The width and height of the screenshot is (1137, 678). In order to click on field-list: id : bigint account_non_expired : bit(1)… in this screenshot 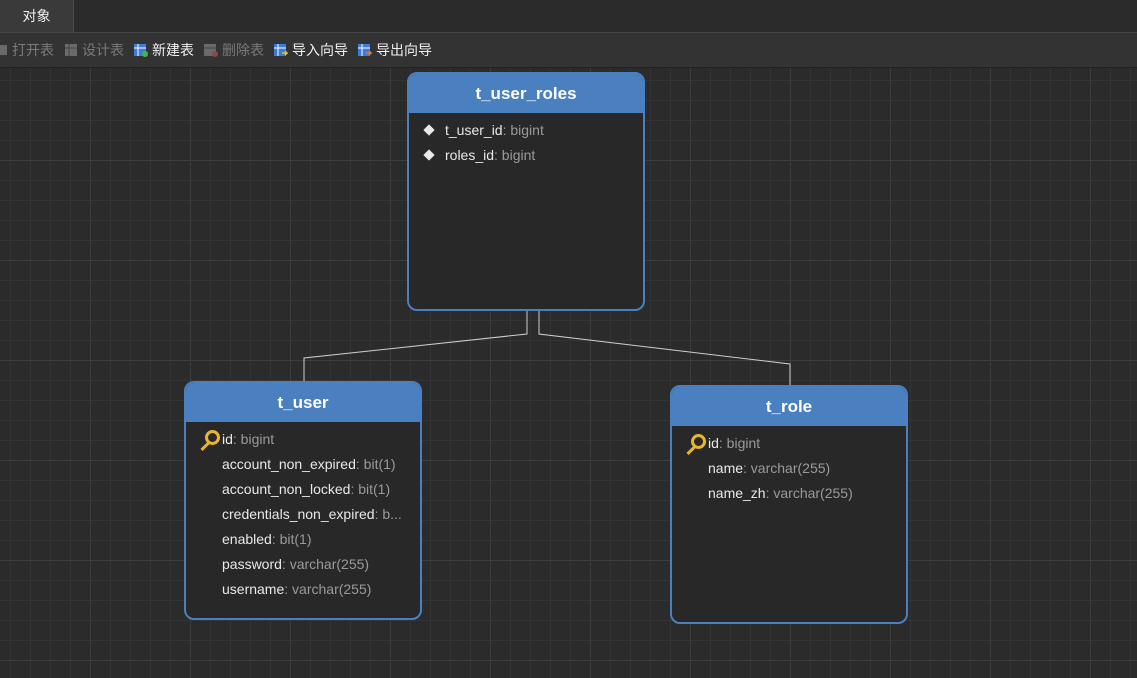, I will do `click(303, 511)`.